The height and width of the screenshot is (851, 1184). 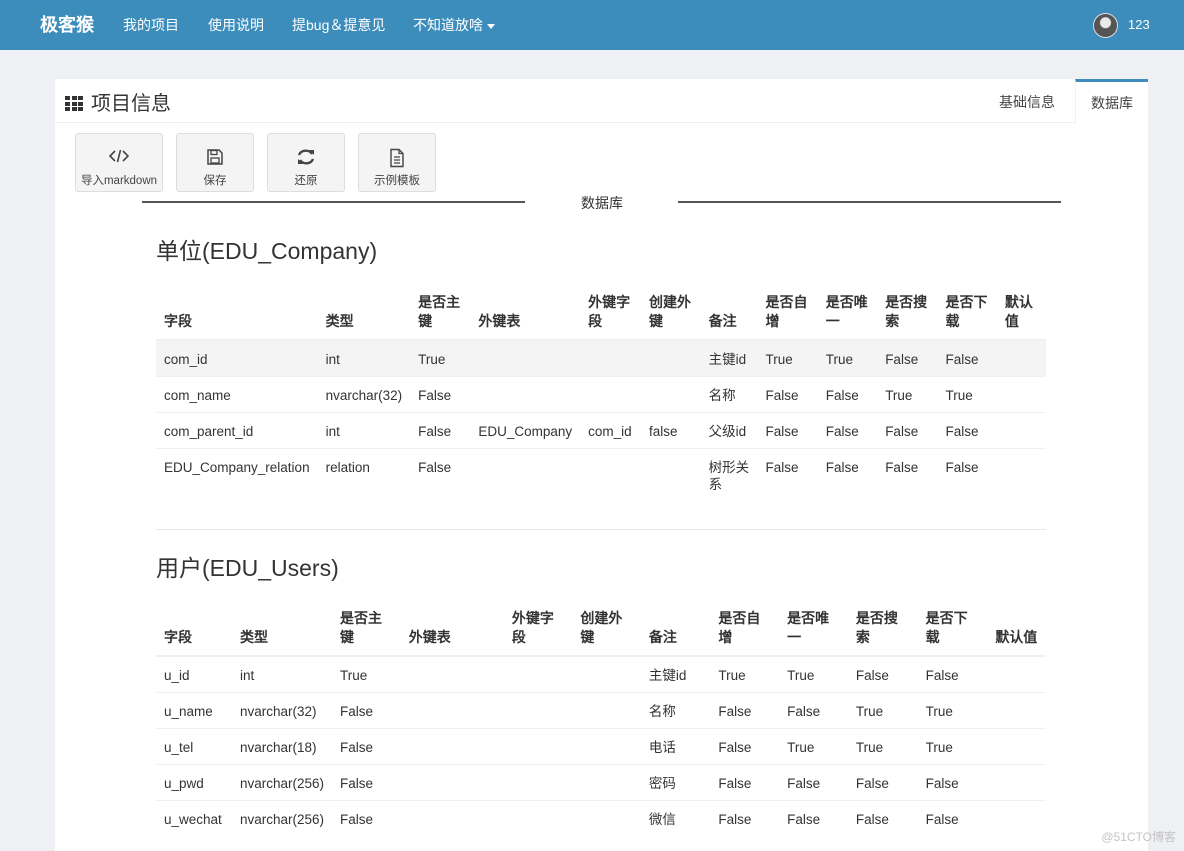 What do you see at coordinates (119, 181) in the screenshot?
I see `import-markdown-label: 导入markdown` at bounding box center [119, 181].